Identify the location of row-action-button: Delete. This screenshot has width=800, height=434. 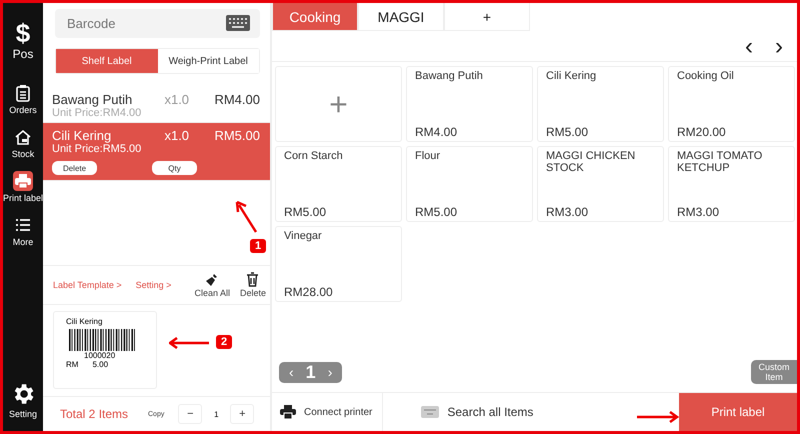
(74, 168).